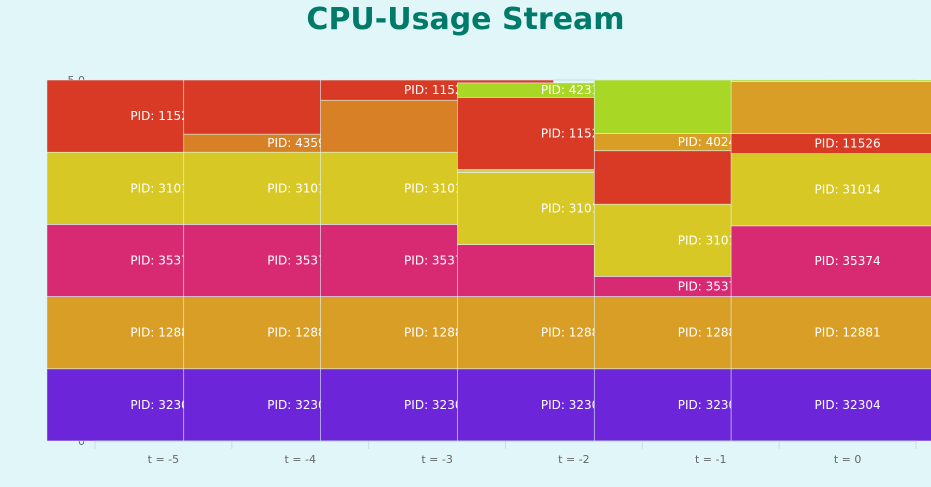 Image resolution: width=931 pixels, height=487 pixels. What do you see at coordinates (574, 459) in the screenshot?
I see `x-tick-label: t = -2` at bounding box center [574, 459].